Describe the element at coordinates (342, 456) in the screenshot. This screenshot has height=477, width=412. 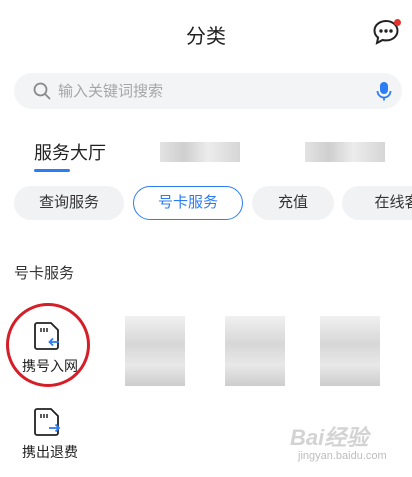
I see `watermark-url: jingyan.baidu.com` at that location.